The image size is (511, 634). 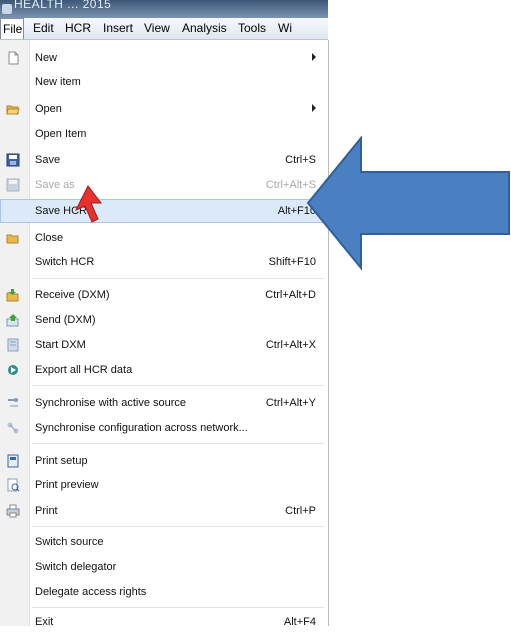 I want to click on shortcut-label: Ctrl+Alt+Y, so click(x=290, y=403).